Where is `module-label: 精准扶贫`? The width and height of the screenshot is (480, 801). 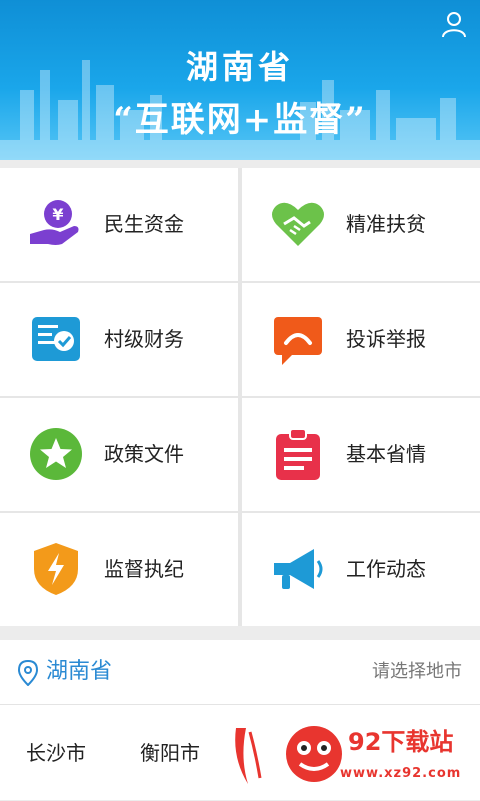 module-label: 精准扶贫 is located at coordinates (386, 224).